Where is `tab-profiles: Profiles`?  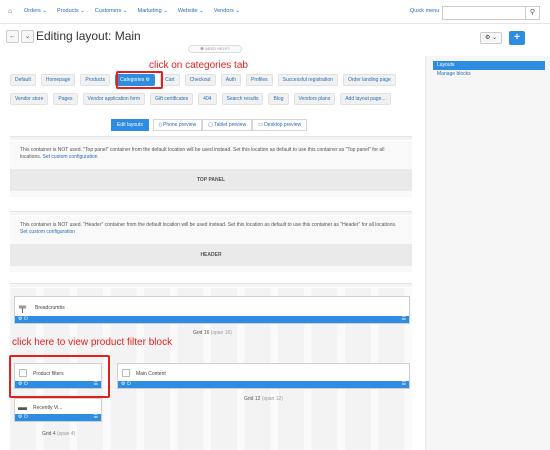
tab-profiles: Profiles is located at coordinates (259, 80).